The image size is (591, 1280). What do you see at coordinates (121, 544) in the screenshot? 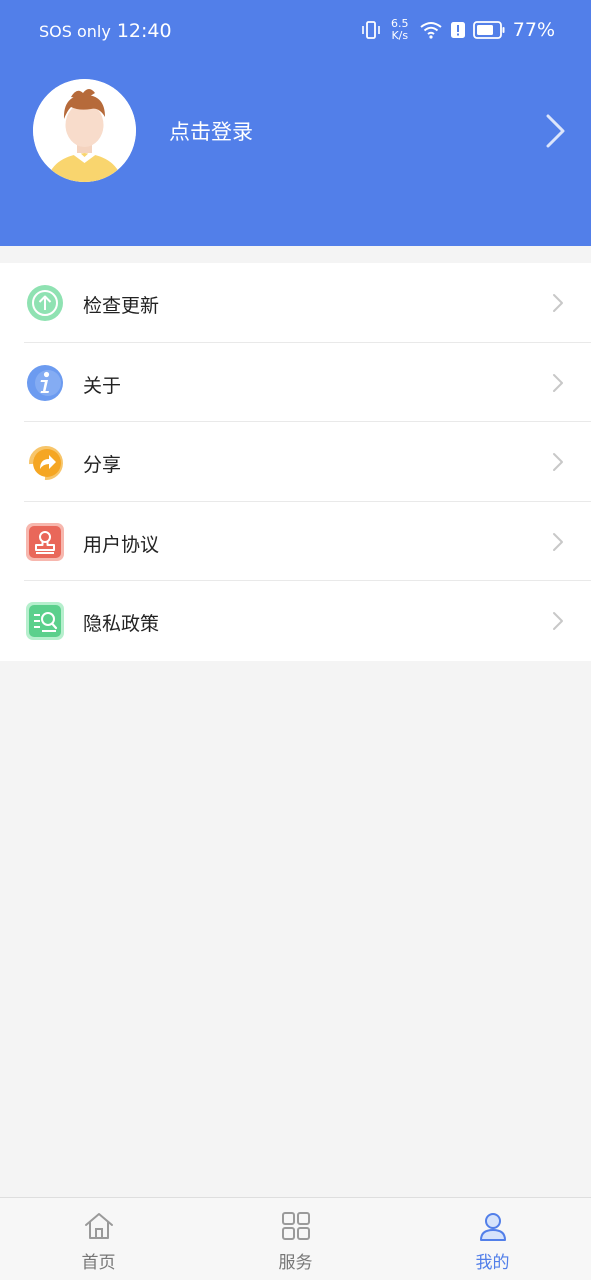
I see `menu-item-label: 用户协议` at bounding box center [121, 544].